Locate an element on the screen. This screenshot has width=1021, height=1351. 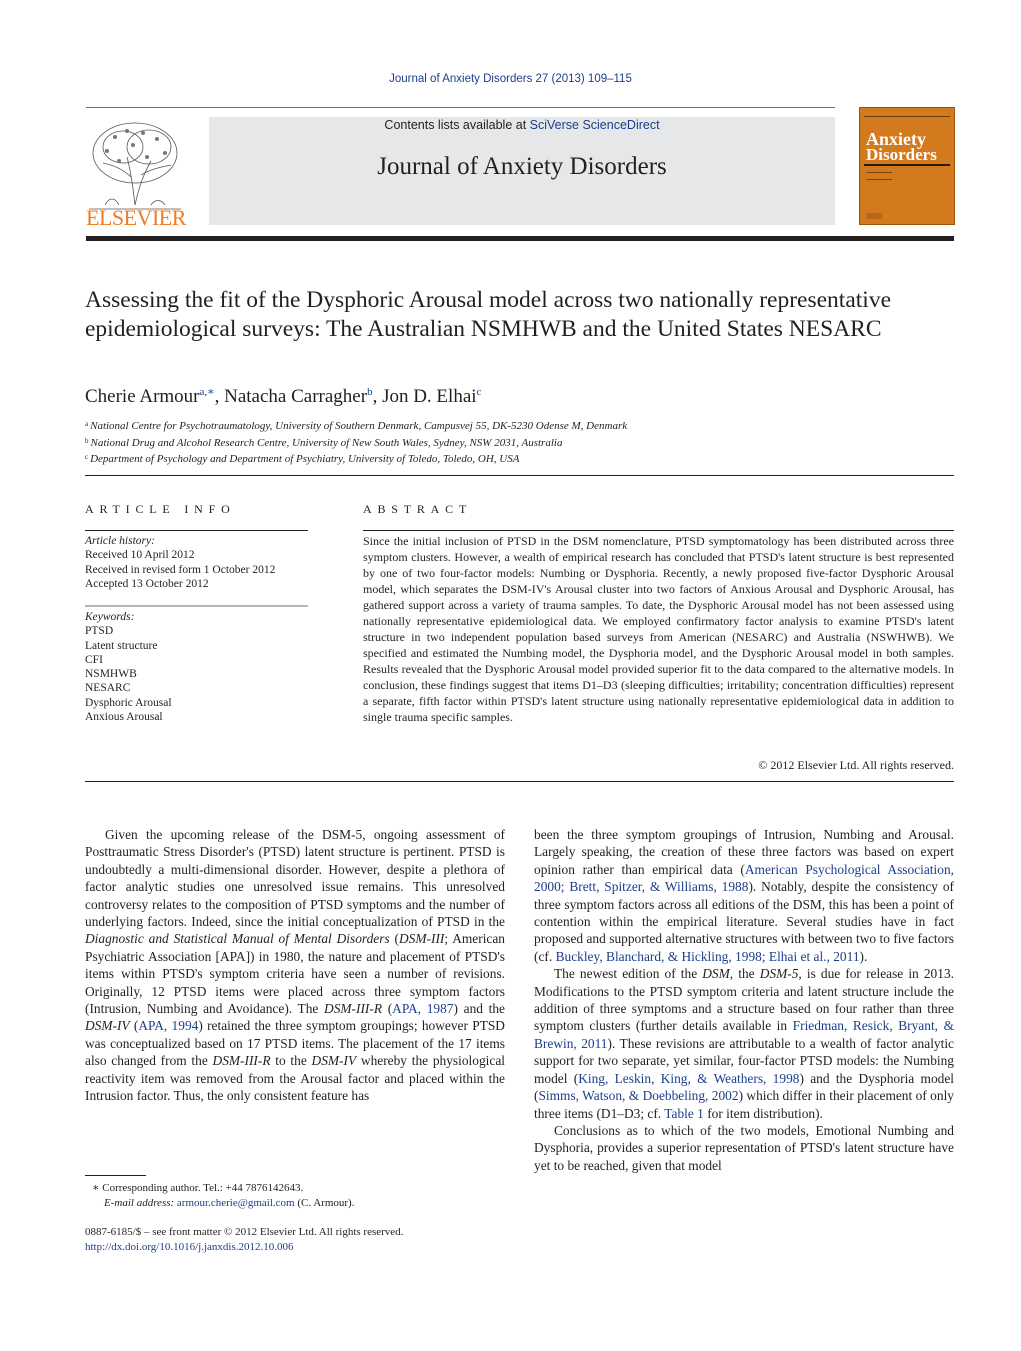
cover-title-line2: Disorders is located at coordinates (901, 154).